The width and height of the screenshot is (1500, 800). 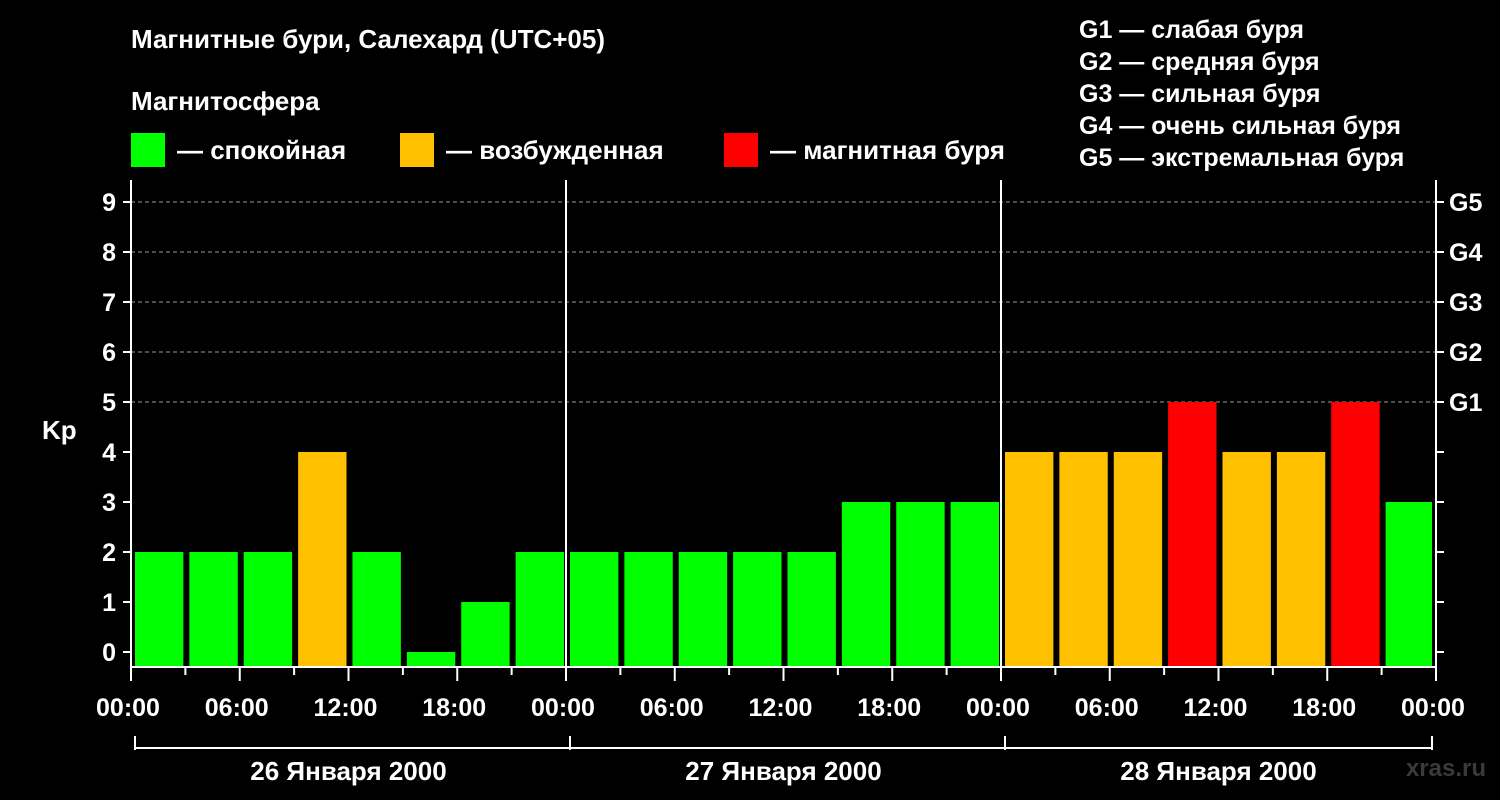 I want to click on y-tick-label: 2, so click(x=109, y=553).